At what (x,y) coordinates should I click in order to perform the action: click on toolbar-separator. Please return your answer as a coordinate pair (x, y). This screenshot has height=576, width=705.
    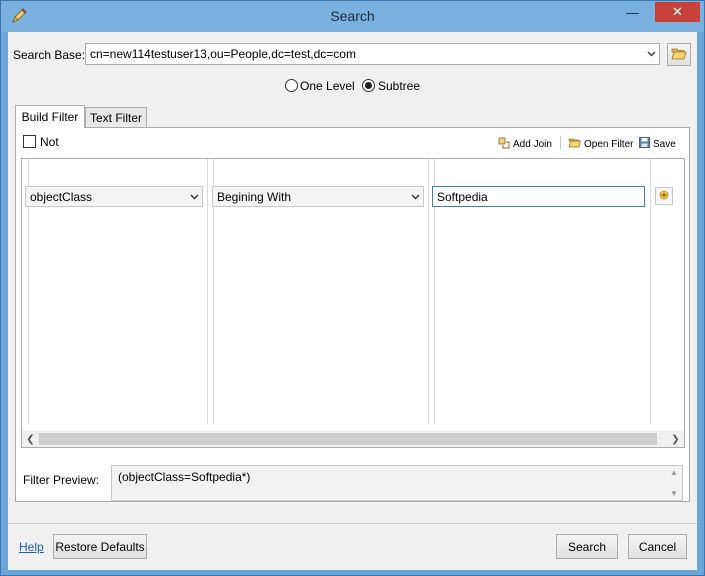
    Looking at the image, I should click on (560, 143).